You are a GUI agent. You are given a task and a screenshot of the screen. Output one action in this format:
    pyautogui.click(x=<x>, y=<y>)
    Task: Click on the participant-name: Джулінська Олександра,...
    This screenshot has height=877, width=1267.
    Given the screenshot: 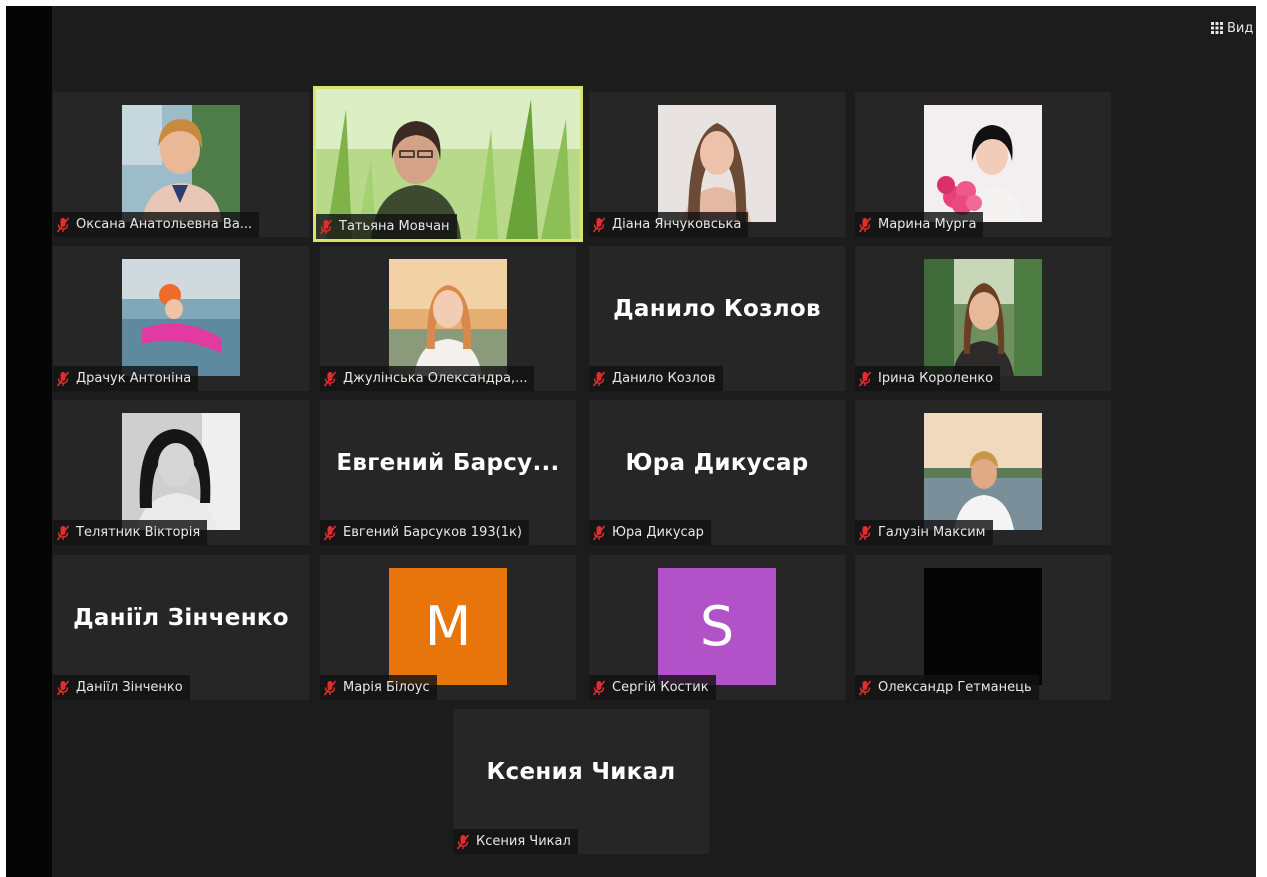 What is the action you would take?
    pyautogui.click(x=435, y=378)
    